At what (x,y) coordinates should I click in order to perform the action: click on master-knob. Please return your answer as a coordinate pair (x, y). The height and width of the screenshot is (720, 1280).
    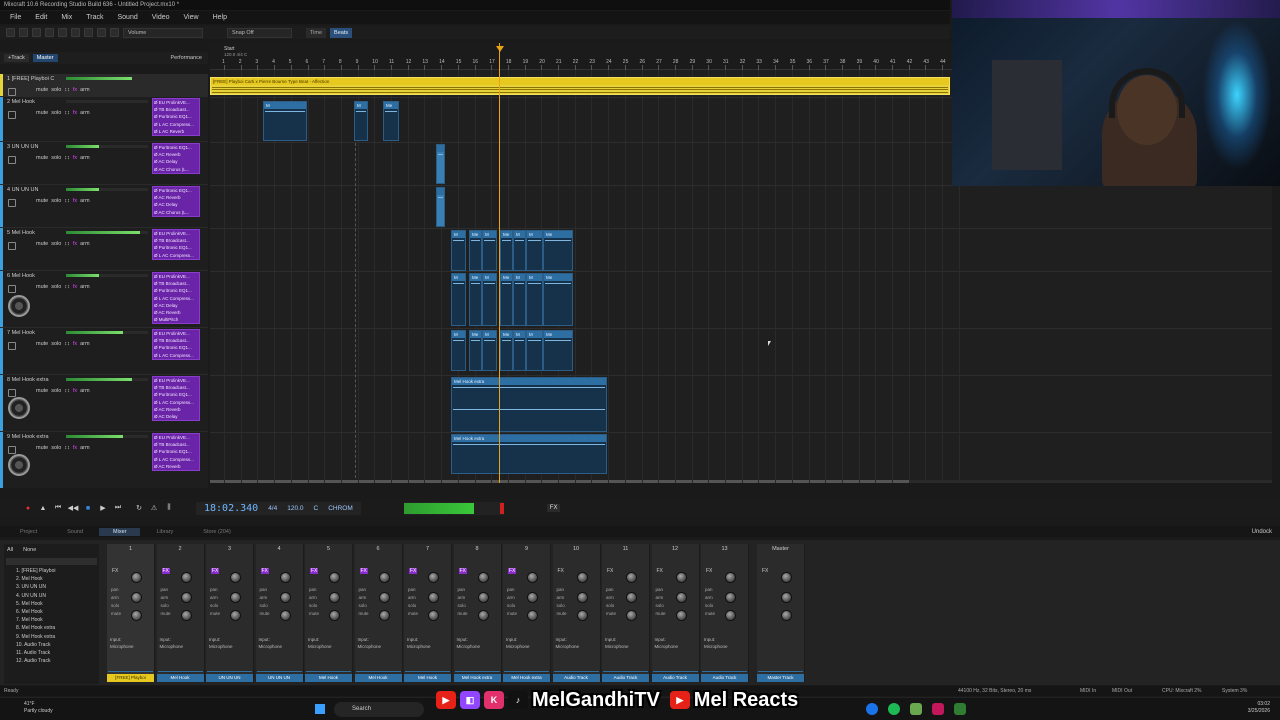
    Looking at the image, I should click on (786, 615).